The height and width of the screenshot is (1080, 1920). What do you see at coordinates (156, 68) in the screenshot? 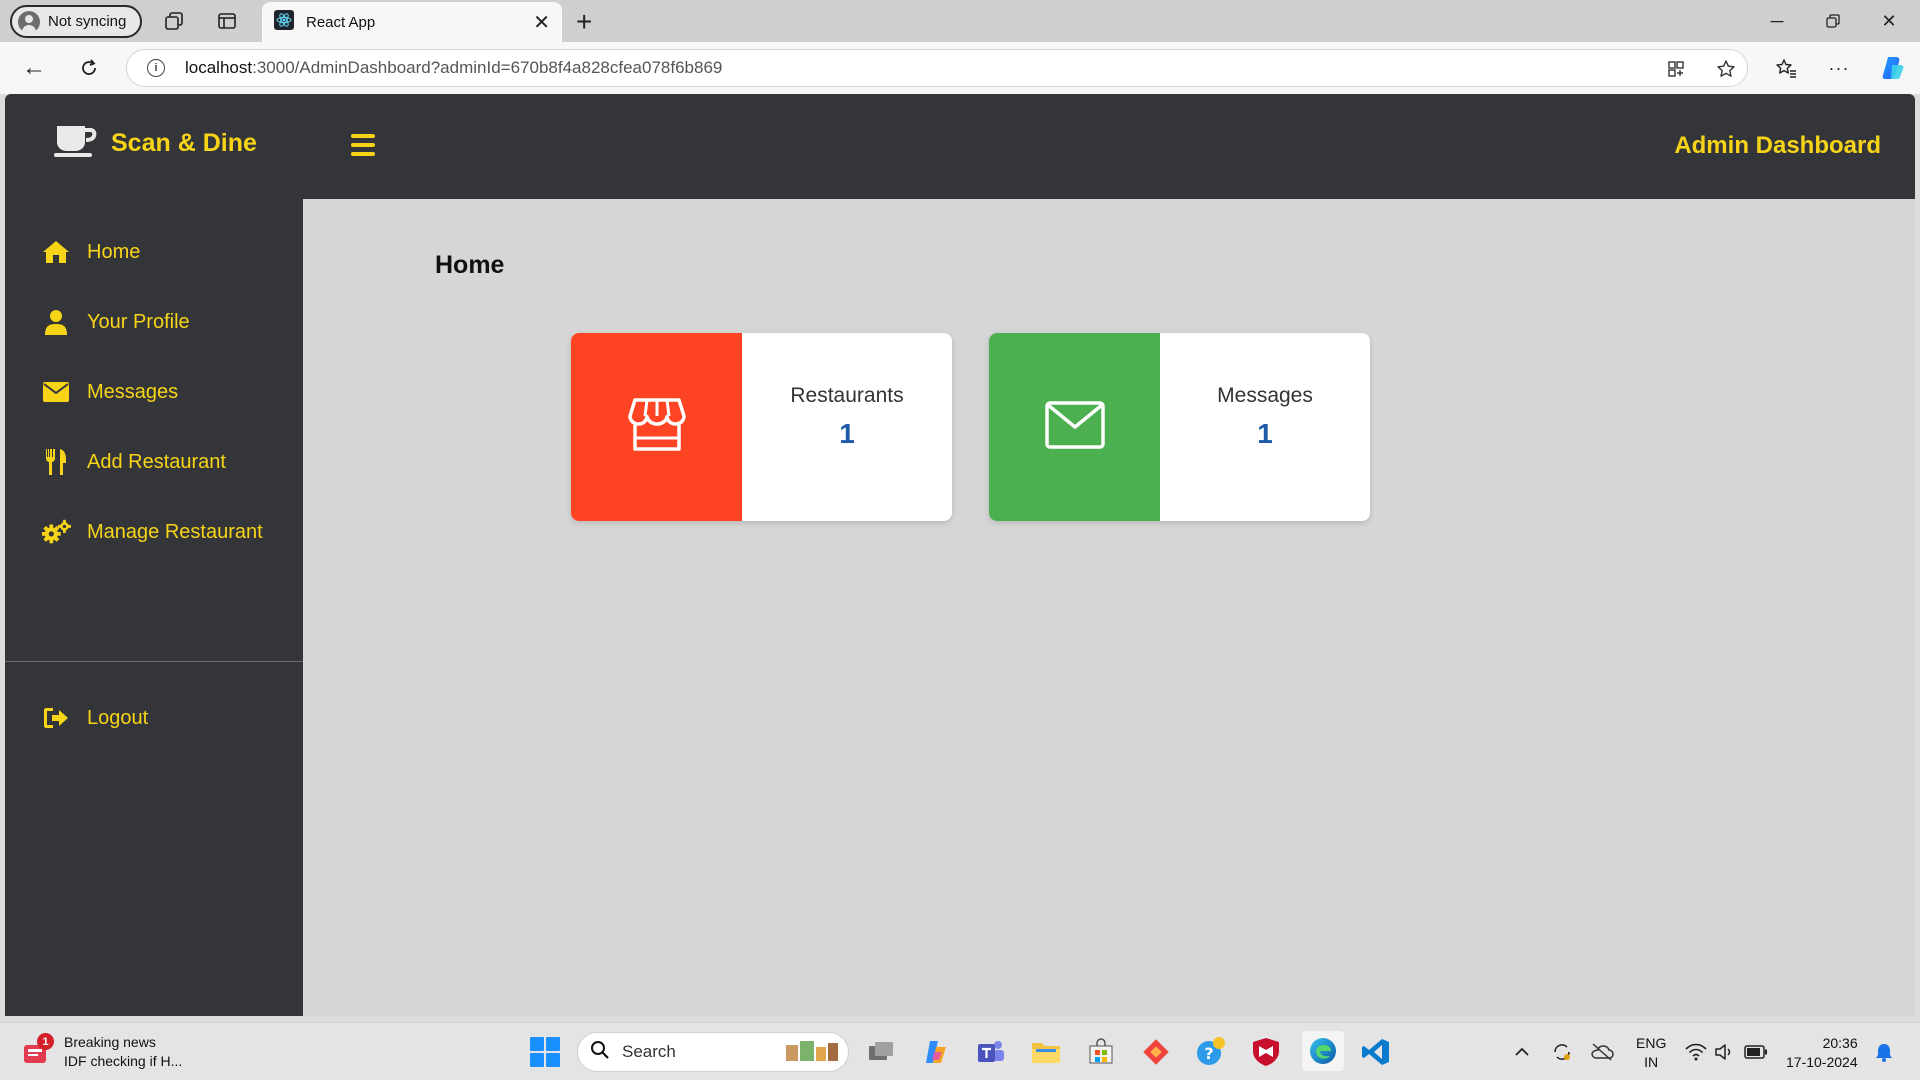
I see `site-info-icon: i` at bounding box center [156, 68].